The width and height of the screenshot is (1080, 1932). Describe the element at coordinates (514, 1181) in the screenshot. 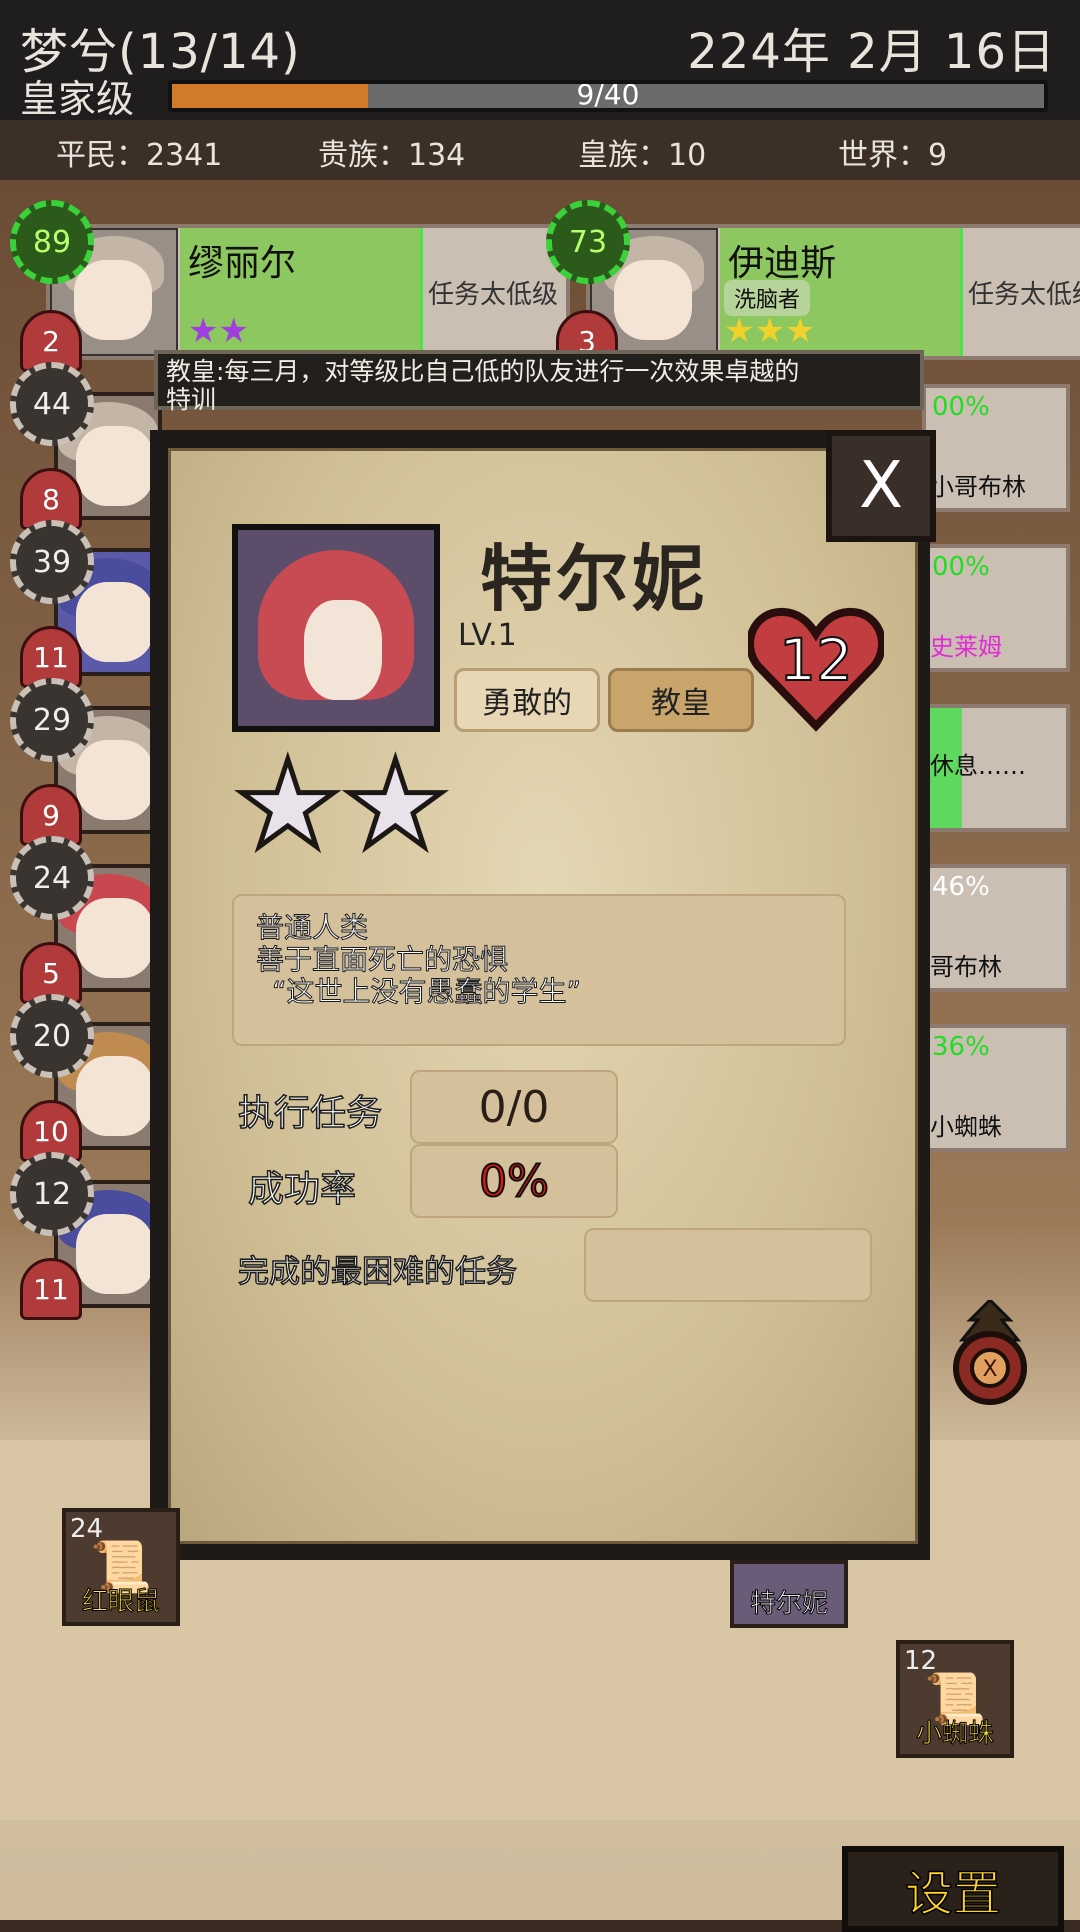

I see `success-rate-value: 0%` at that location.